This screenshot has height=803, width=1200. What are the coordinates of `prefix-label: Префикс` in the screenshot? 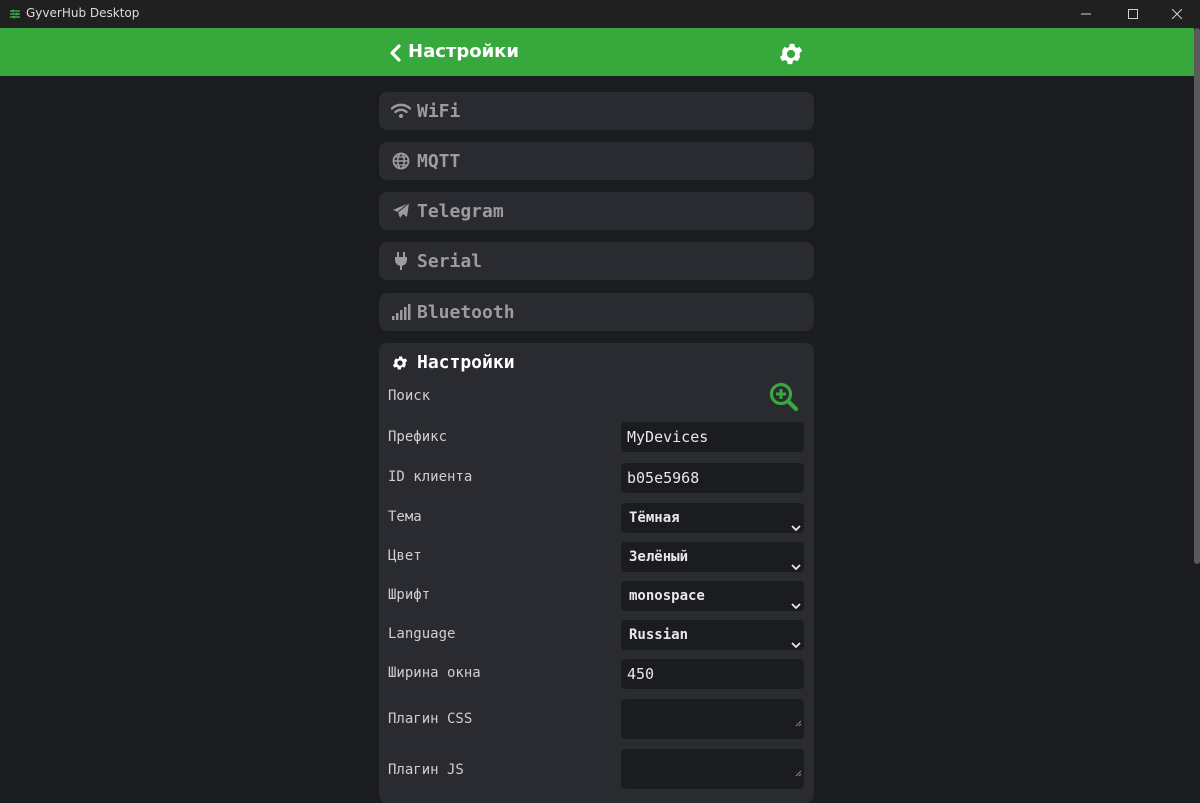 It's located at (418, 437).